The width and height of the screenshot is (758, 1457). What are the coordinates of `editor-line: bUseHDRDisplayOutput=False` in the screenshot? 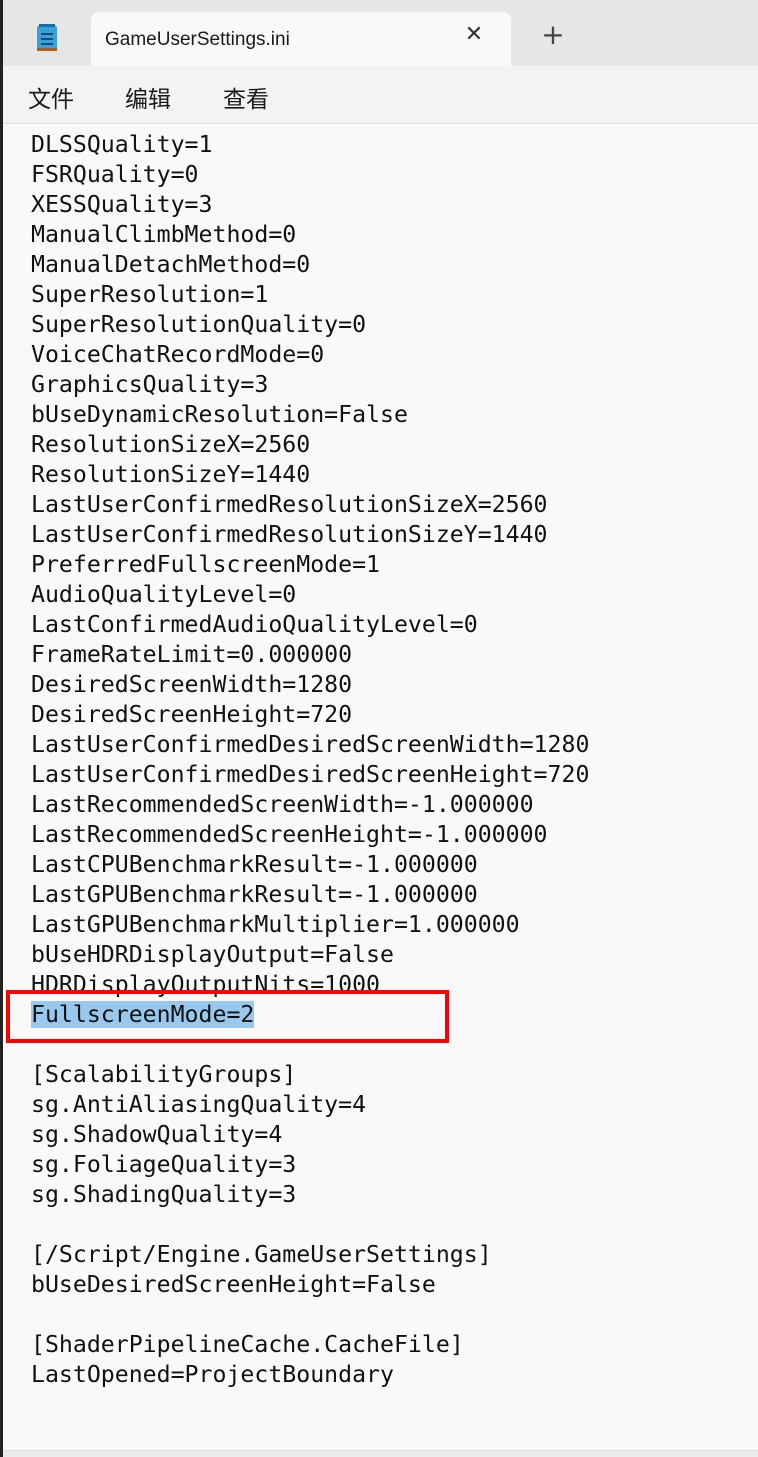 It's located at (310, 955).